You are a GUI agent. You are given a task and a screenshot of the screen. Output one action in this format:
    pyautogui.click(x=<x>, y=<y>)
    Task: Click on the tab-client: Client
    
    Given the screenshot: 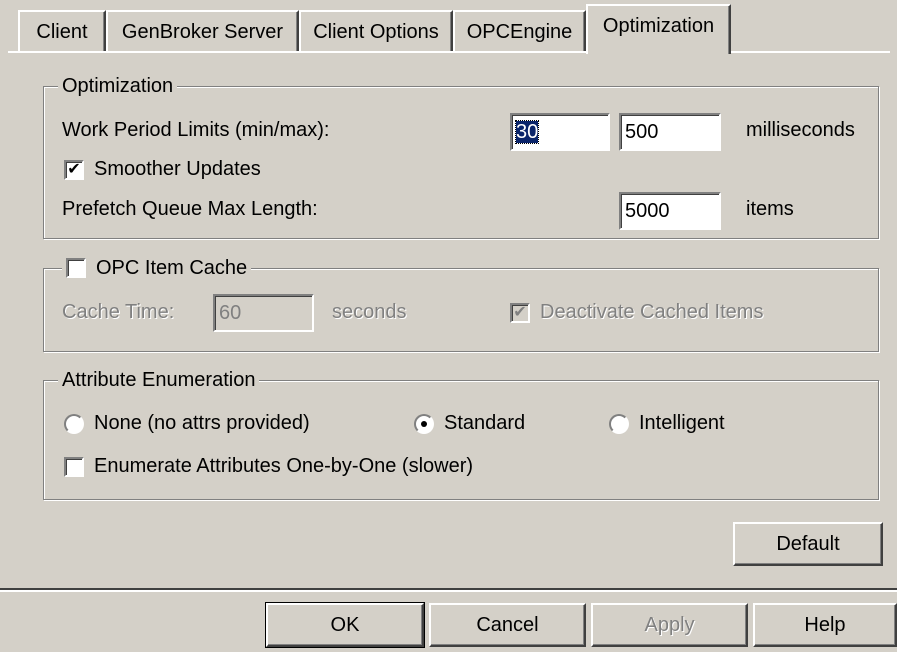 What is the action you would take?
    pyautogui.click(x=62, y=31)
    